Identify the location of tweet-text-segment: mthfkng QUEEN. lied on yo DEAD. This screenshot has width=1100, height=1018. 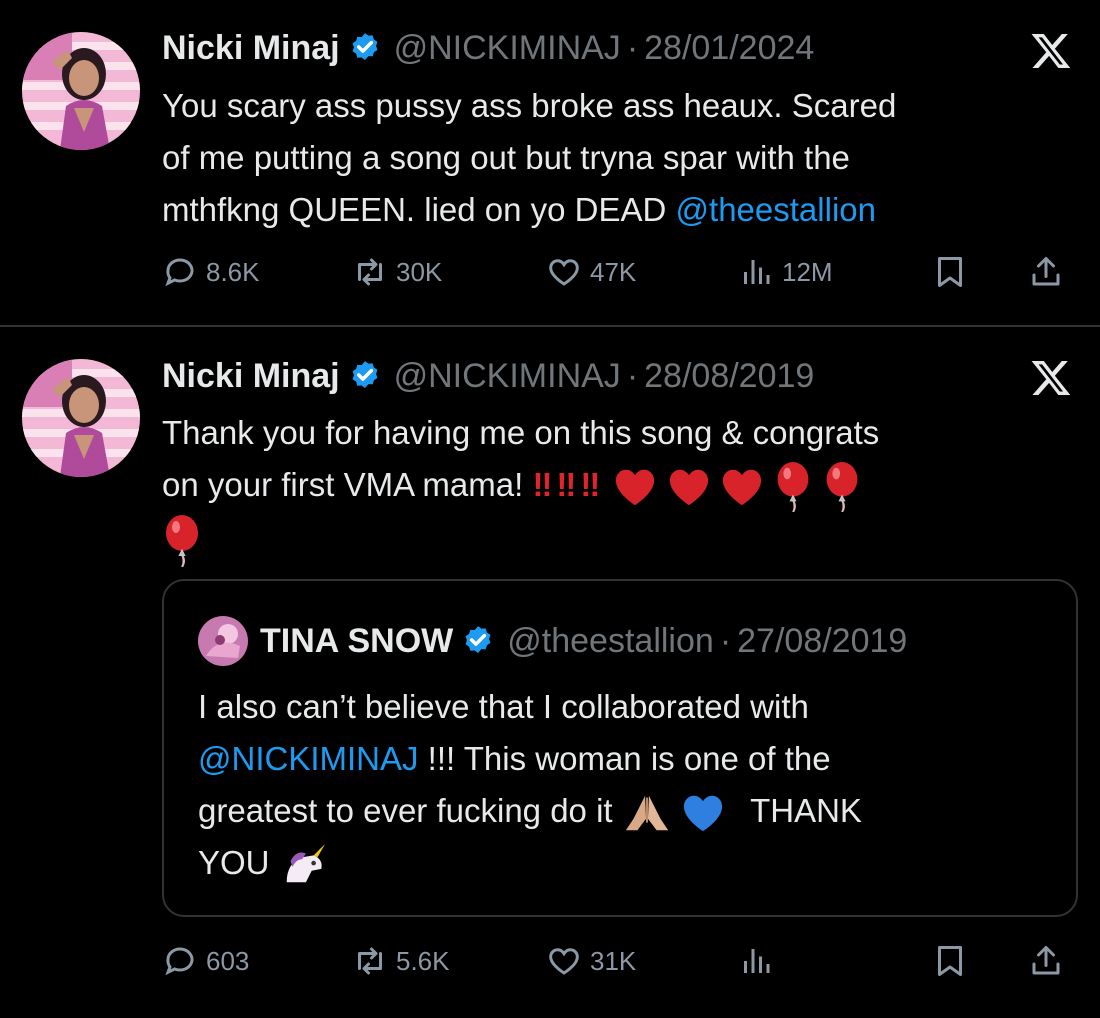
(419, 209).